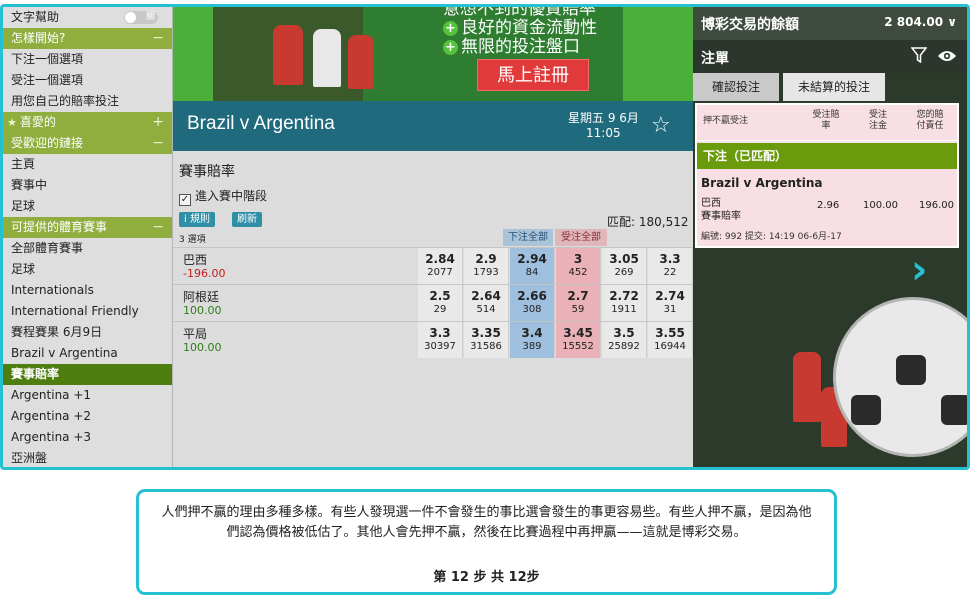 Image resolution: width=974 pixels, height=599 pixels. I want to click on lay-price-cell: 3 452, so click(578, 266).